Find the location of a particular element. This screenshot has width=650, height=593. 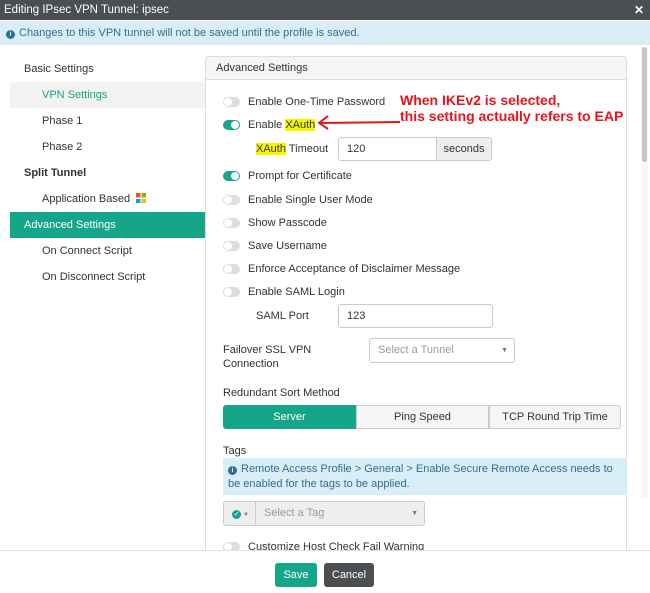

tags-label: Tags is located at coordinates (235, 451).